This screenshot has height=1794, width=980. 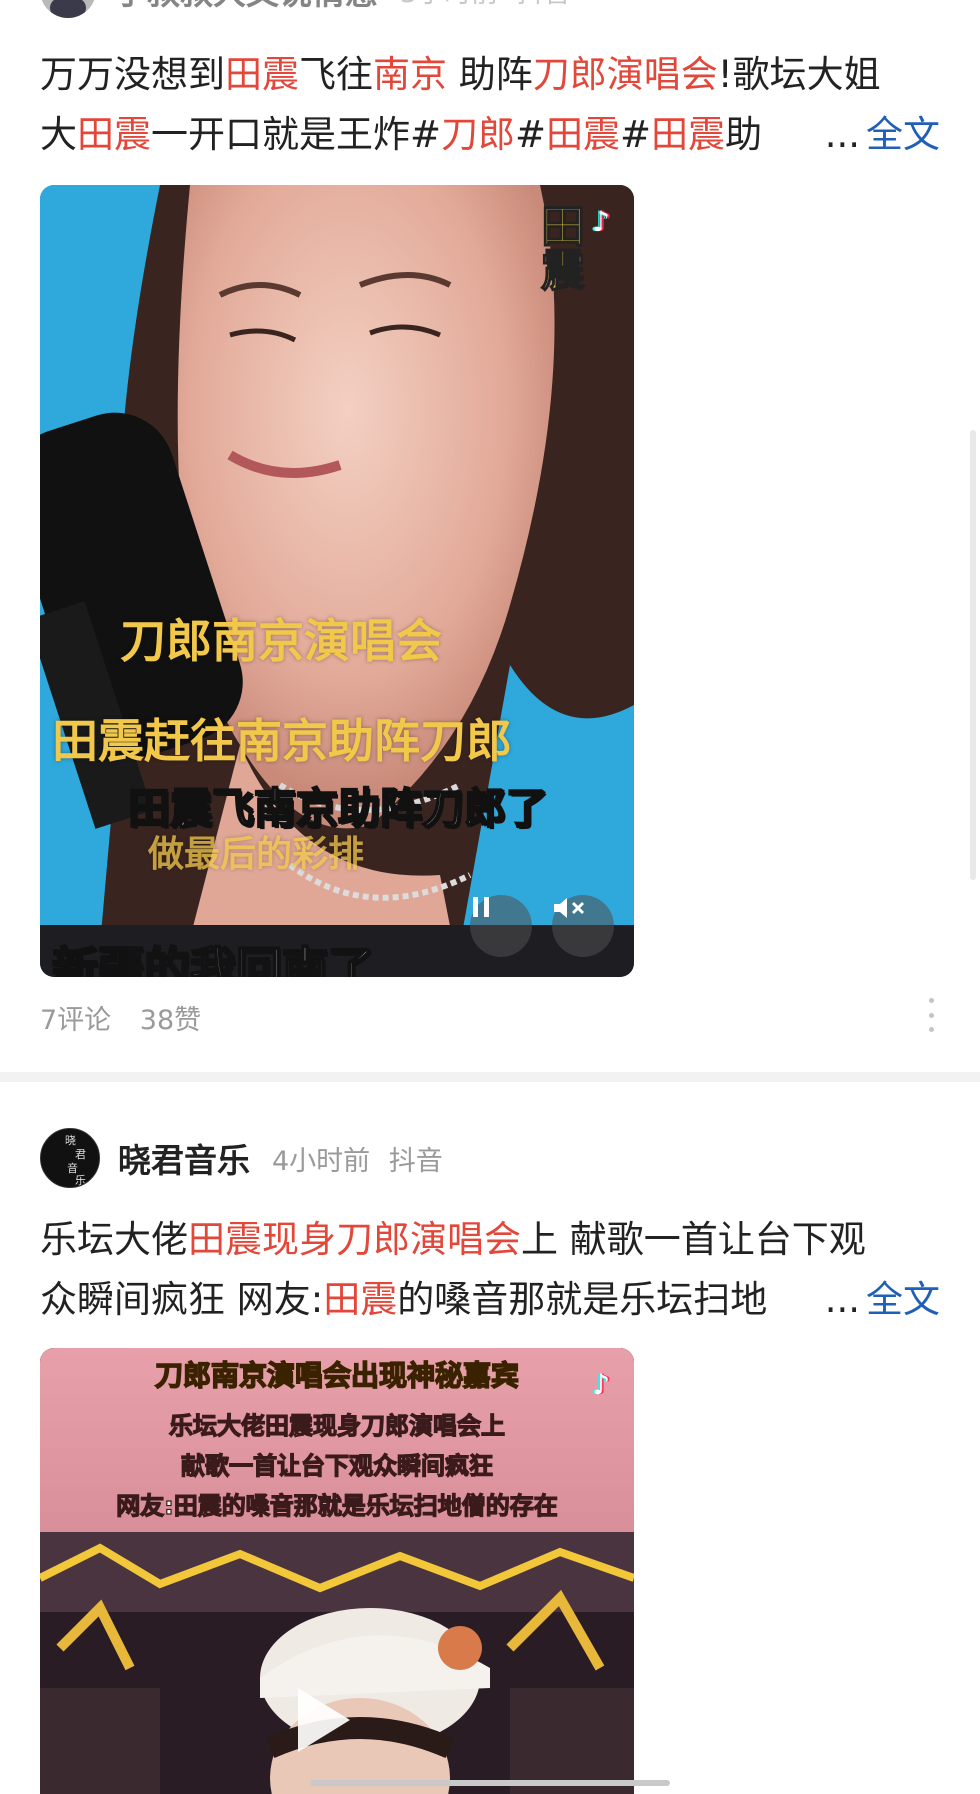 What do you see at coordinates (120, 1017) in the screenshot?
I see `post-stats: 7评论 38赞` at bounding box center [120, 1017].